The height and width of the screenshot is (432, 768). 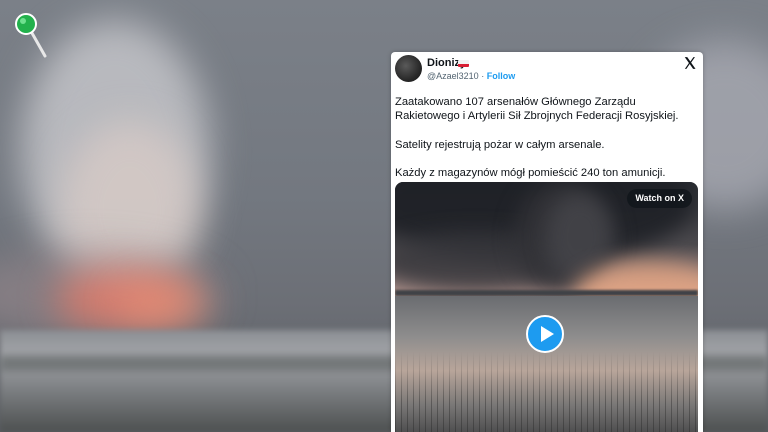 I want to click on map-pin-icon, so click(x=31, y=35).